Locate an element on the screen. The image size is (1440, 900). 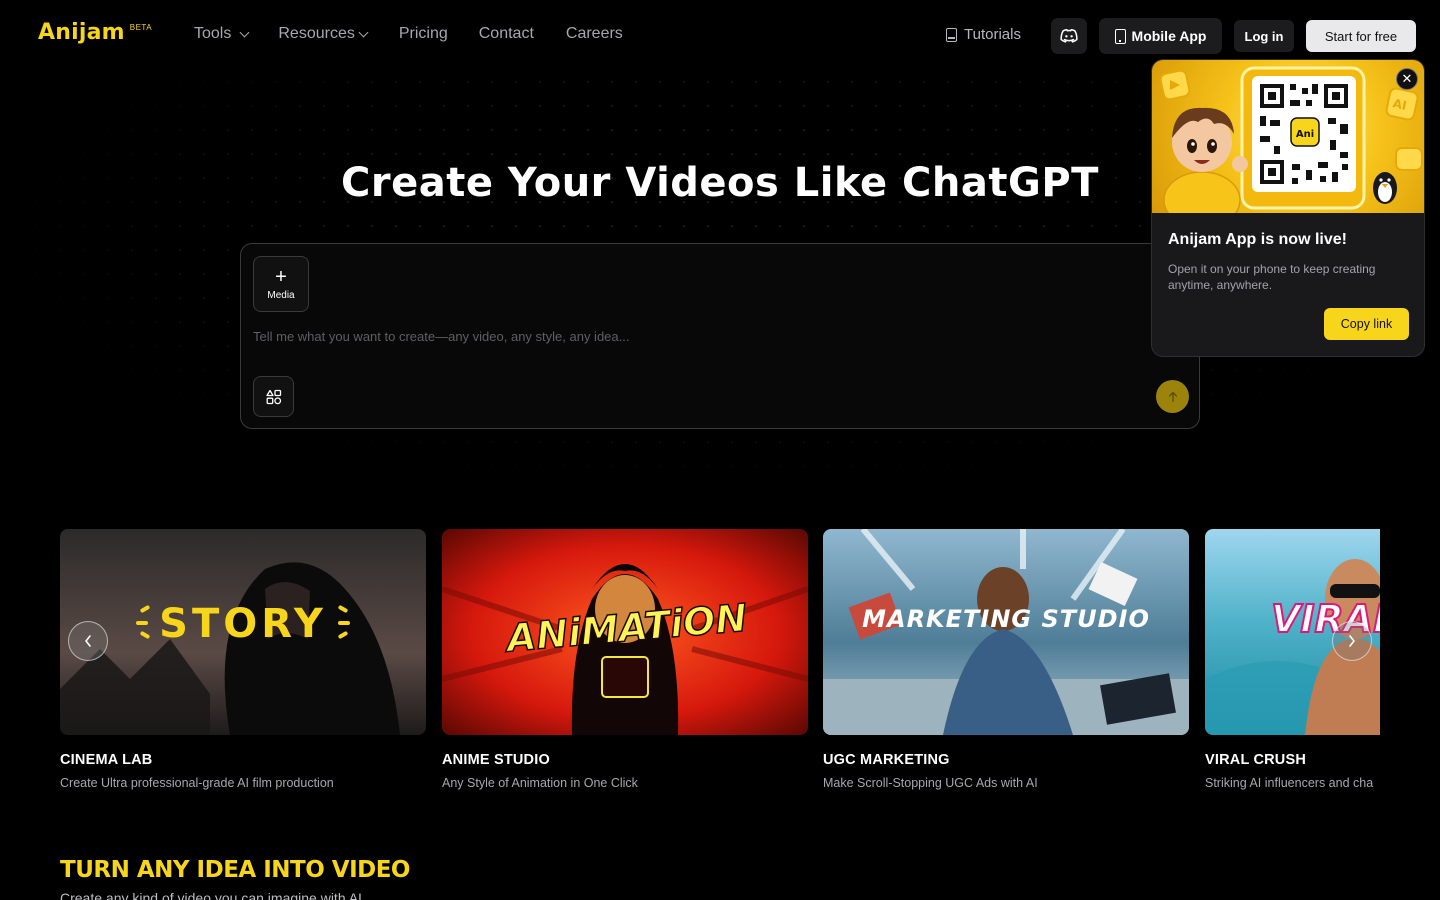
card-thumbnail: STORY is located at coordinates (243, 632).